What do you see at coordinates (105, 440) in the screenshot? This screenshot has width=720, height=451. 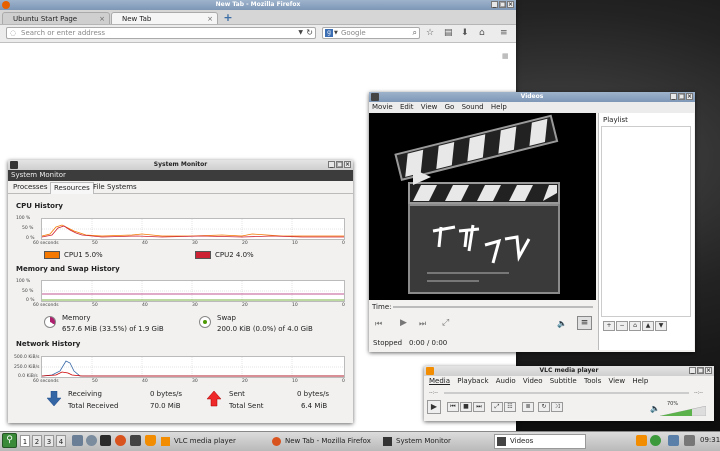 I see `terminal-icon` at bounding box center [105, 440].